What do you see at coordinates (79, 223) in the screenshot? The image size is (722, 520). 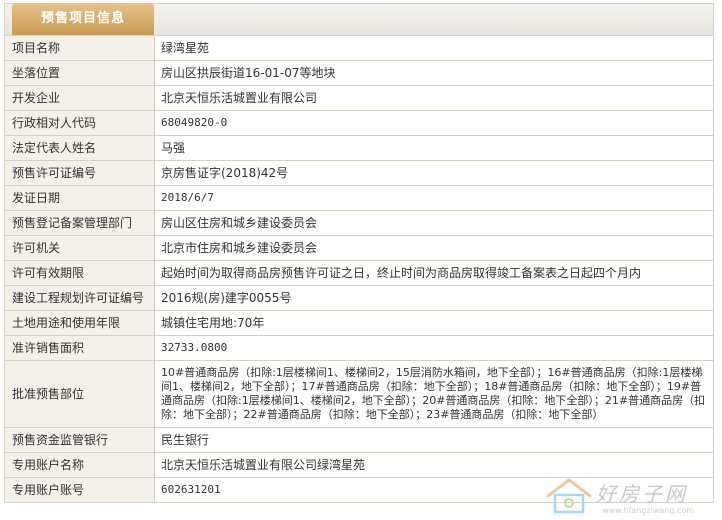 I see `row-label: 预售登记备案管理部门` at bounding box center [79, 223].